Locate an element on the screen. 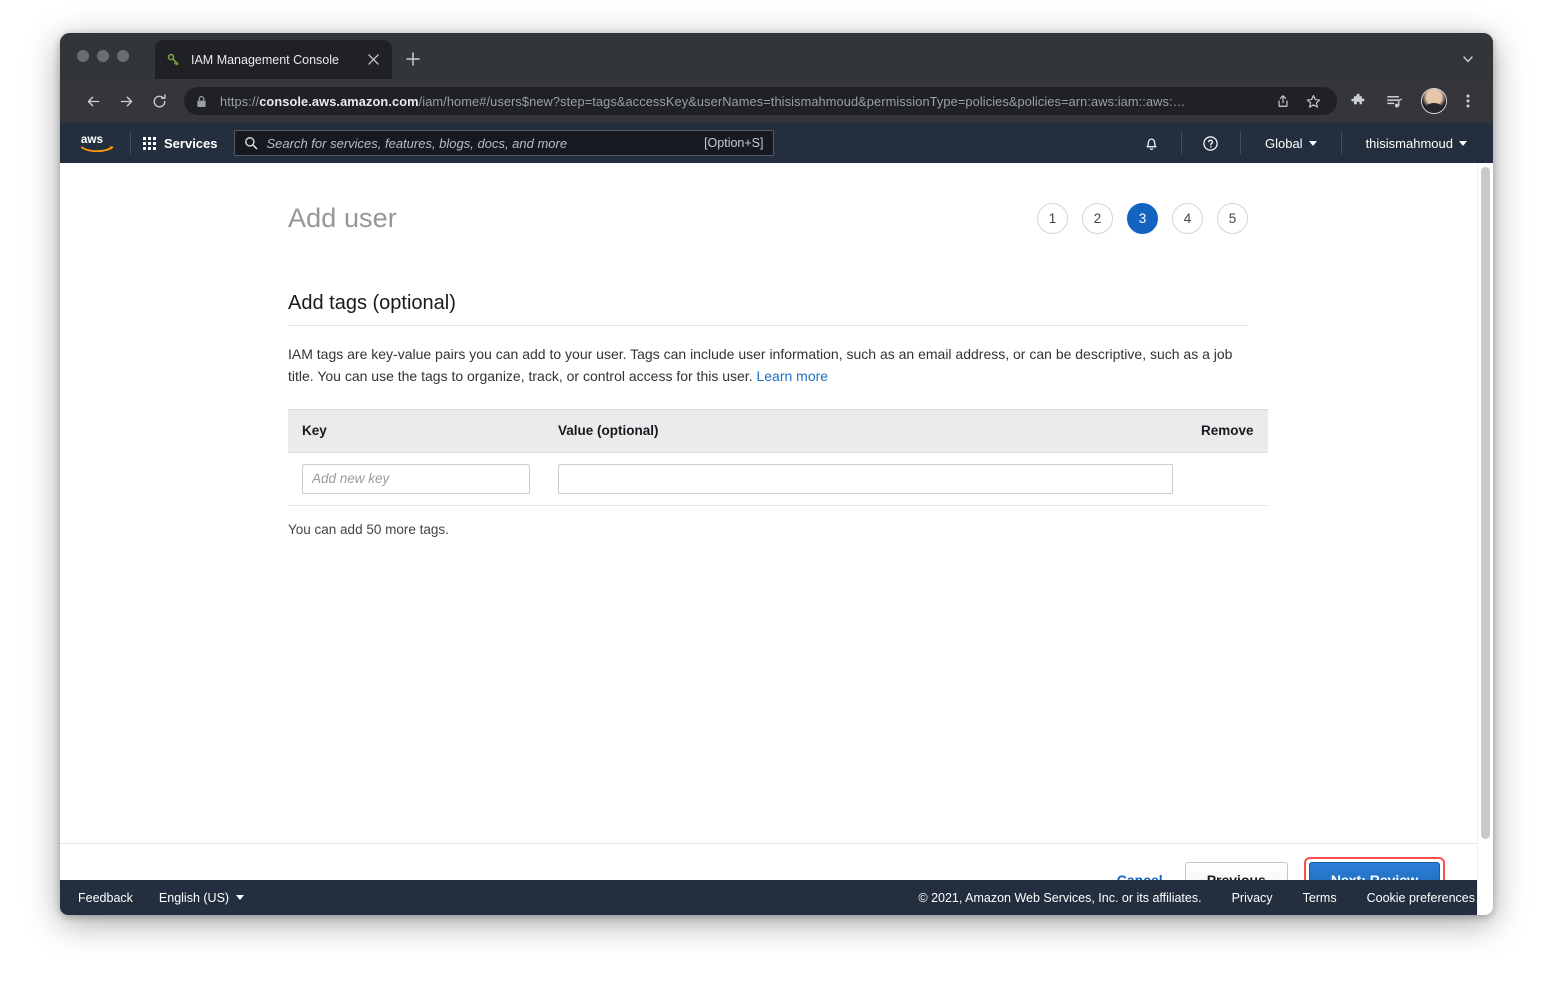 This screenshot has width=1552, height=987. services-label: Services is located at coordinates (191, 143).